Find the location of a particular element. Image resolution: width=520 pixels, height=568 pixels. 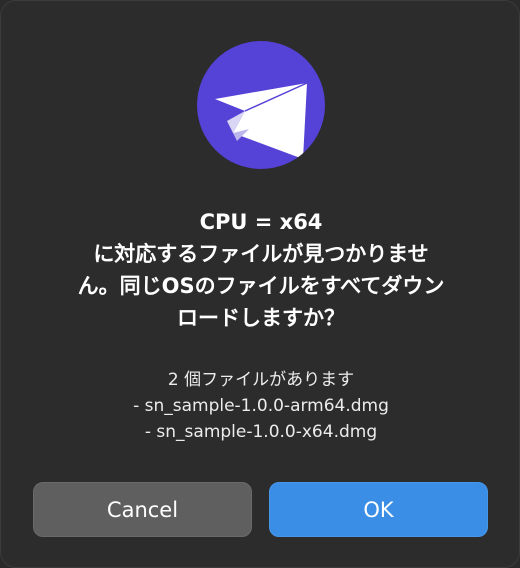

cancel-button-label: Cancel is located at coordinates (142, 509).